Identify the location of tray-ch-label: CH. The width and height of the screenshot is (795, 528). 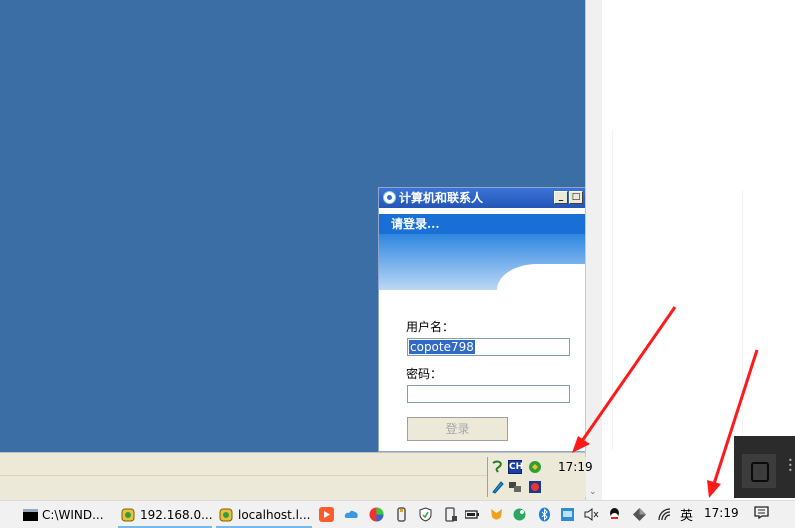
(516, 467).